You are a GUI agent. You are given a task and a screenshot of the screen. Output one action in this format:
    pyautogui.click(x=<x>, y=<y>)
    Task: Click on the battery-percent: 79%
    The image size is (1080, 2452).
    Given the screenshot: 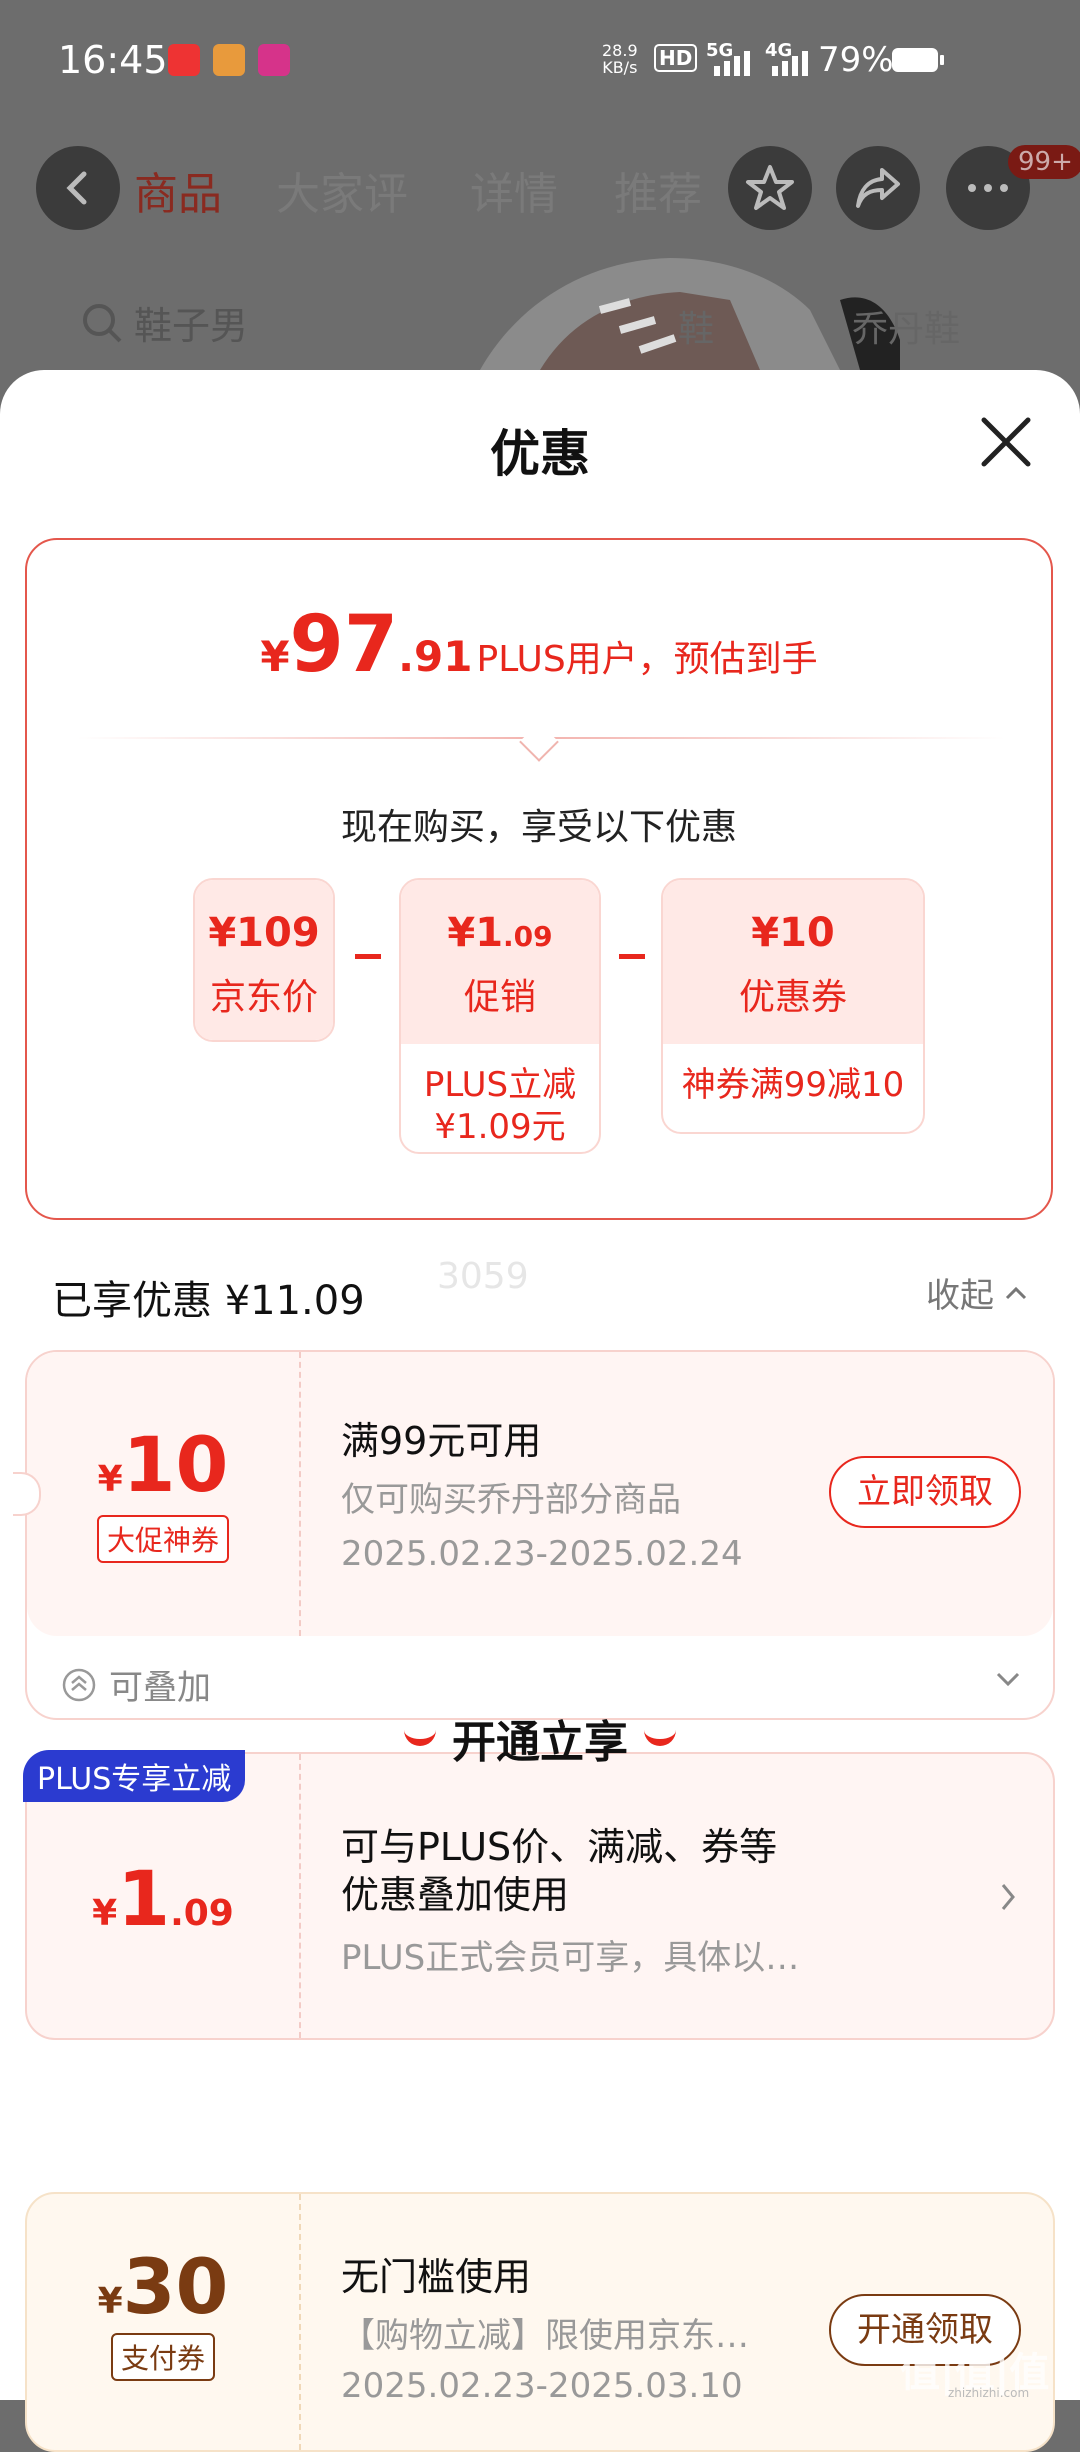 What is the action you would take?
    pyautogui.click(x=856, y=60)
    